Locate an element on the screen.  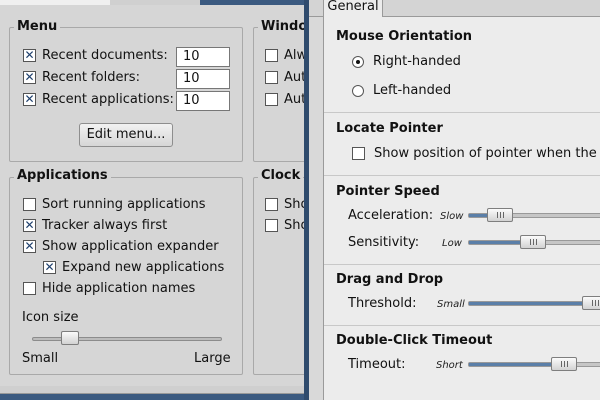
show-expander-row: Show application expander is located at coordinates (121, 246).